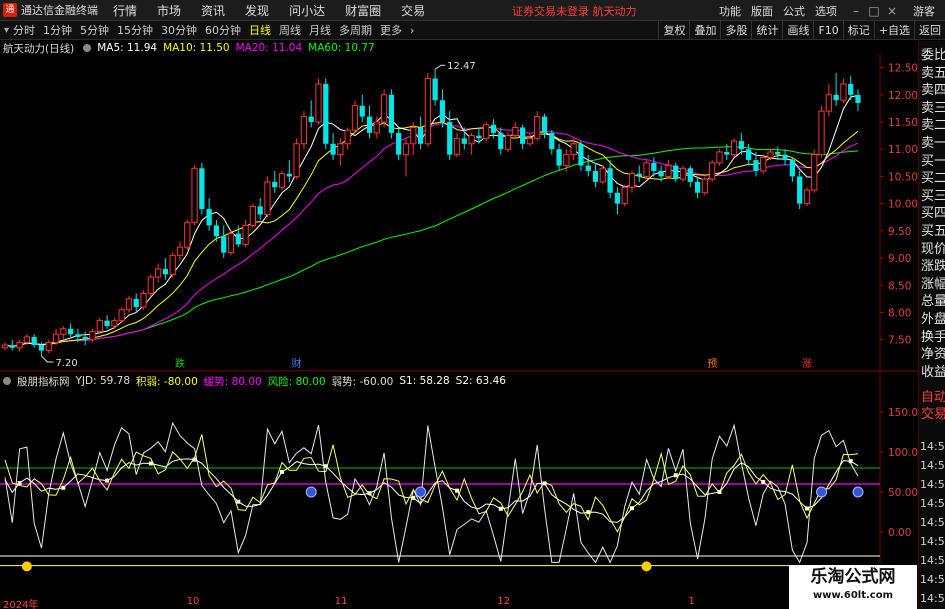 The image size is (945, 609). I want to click on menu-function: 功能, so click(730, 11).